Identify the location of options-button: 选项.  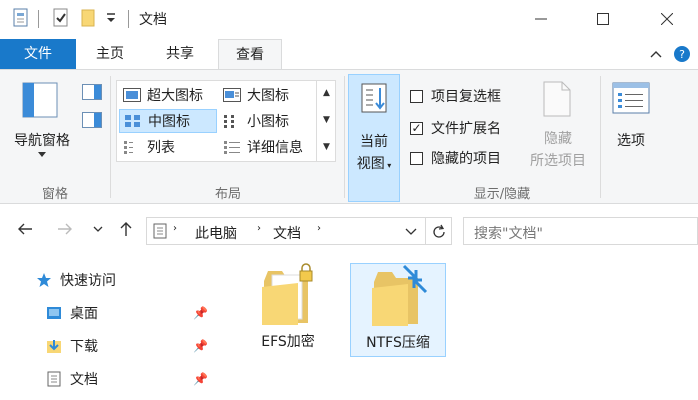
(631, 128).